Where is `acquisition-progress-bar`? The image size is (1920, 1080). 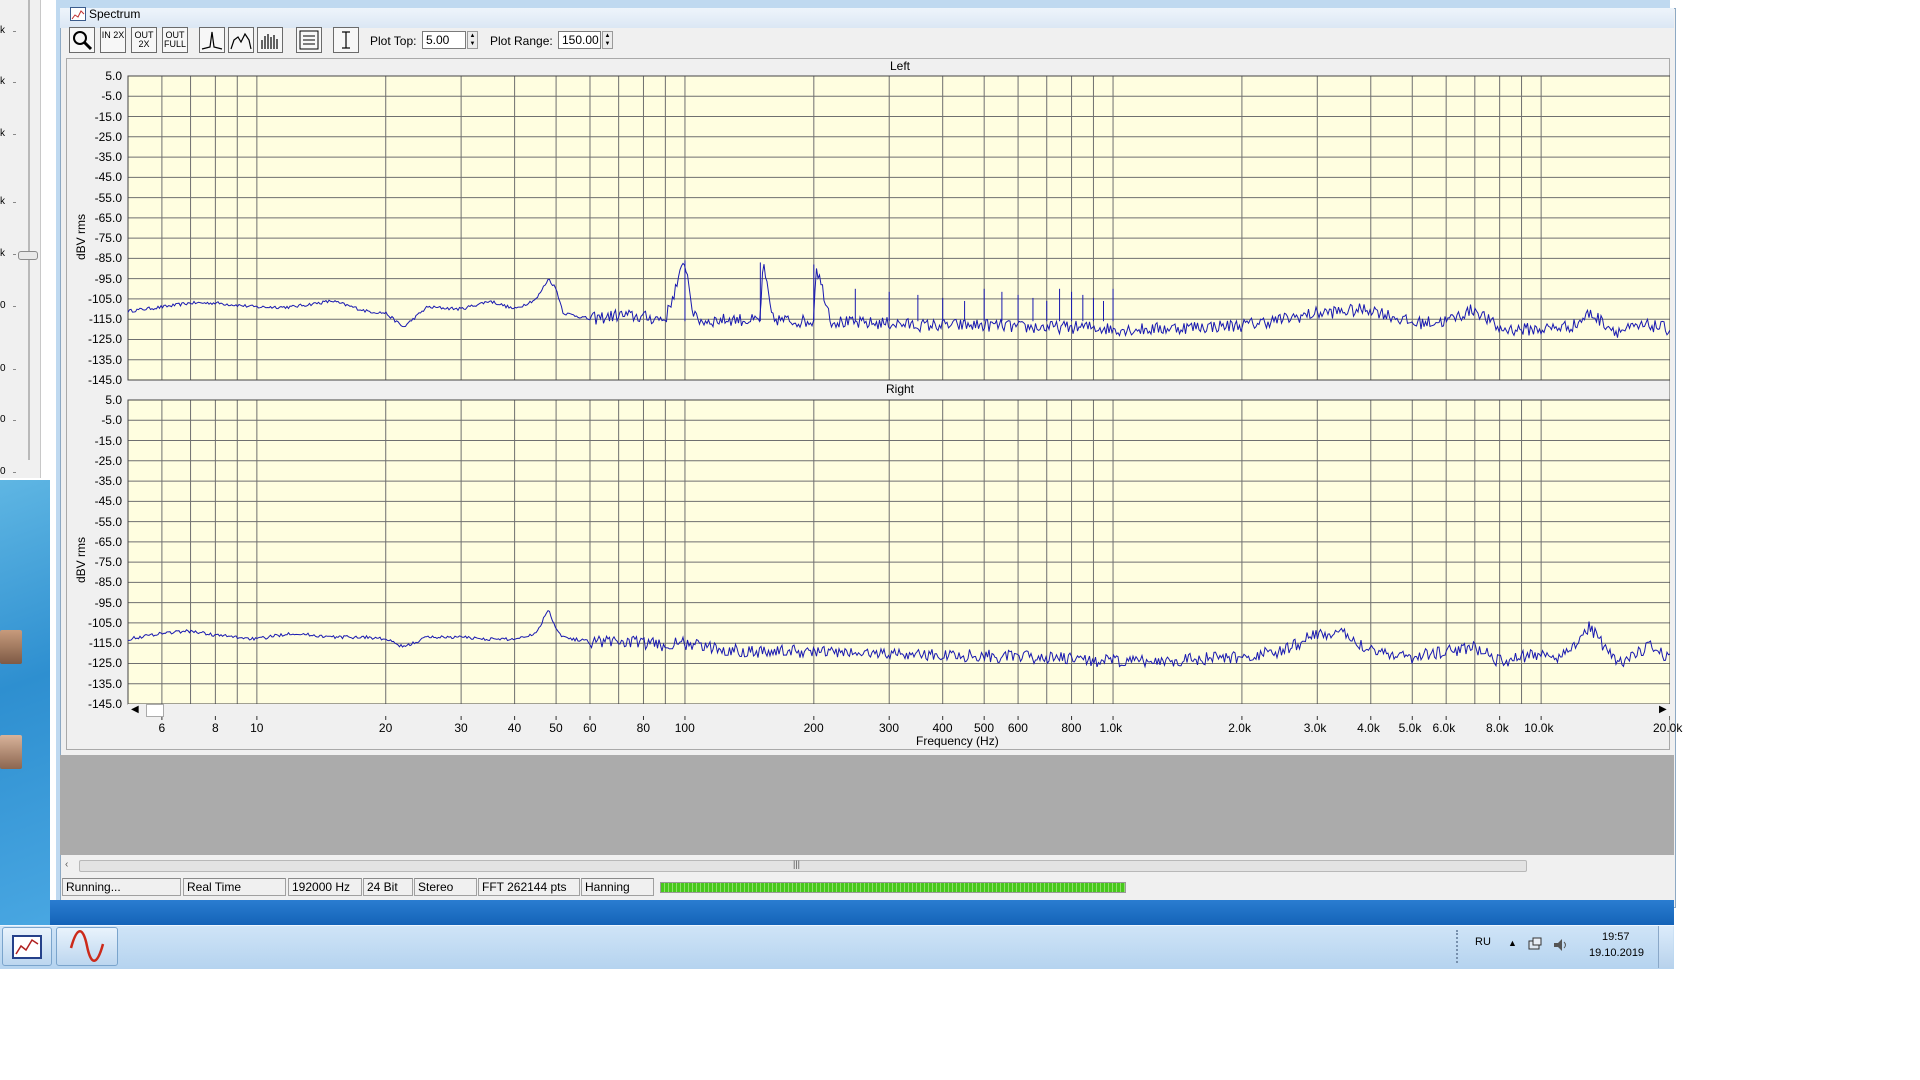
acquisition-progress-bar is located at coordinates (893, 887).